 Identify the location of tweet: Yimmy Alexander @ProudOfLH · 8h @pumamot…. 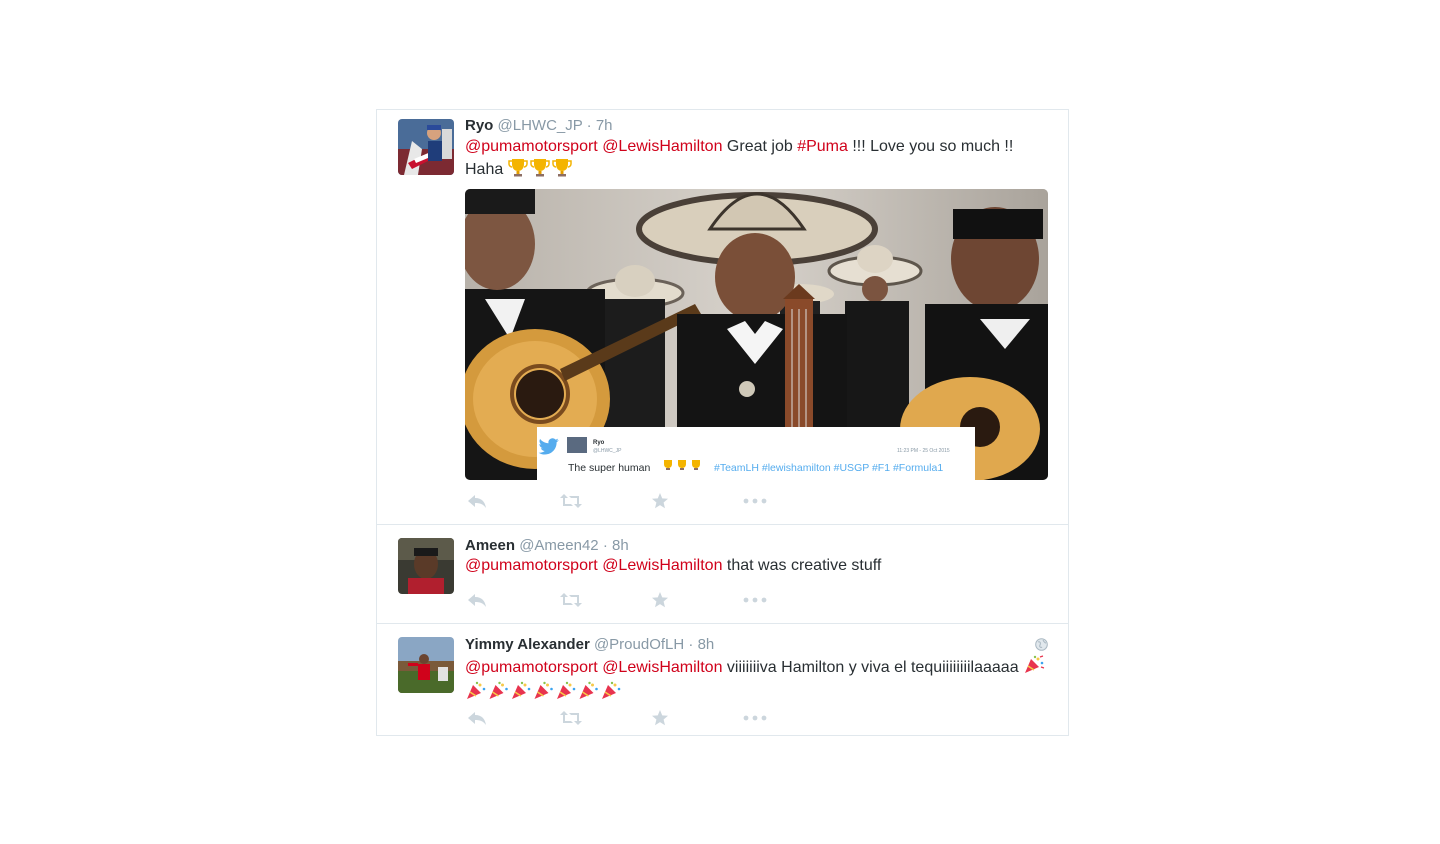
(722, 680).